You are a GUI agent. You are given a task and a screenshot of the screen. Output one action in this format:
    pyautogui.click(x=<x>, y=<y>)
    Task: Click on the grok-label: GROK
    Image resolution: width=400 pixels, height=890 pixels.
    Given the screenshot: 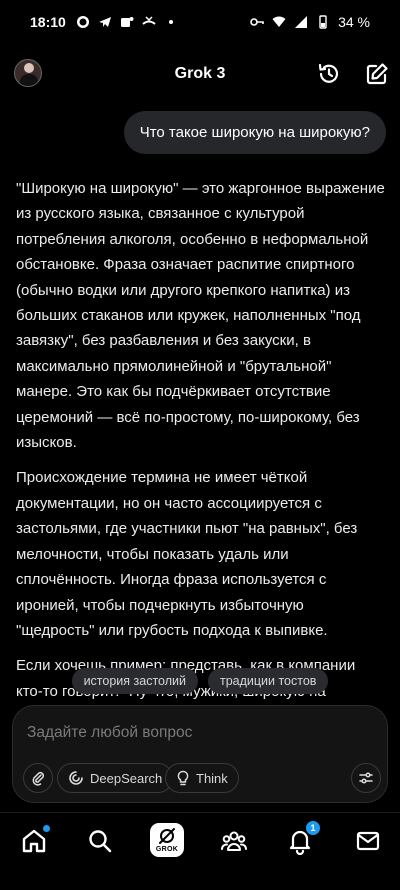 What is the action you would take?
    pyautogui.click(x=167, y=849)
    